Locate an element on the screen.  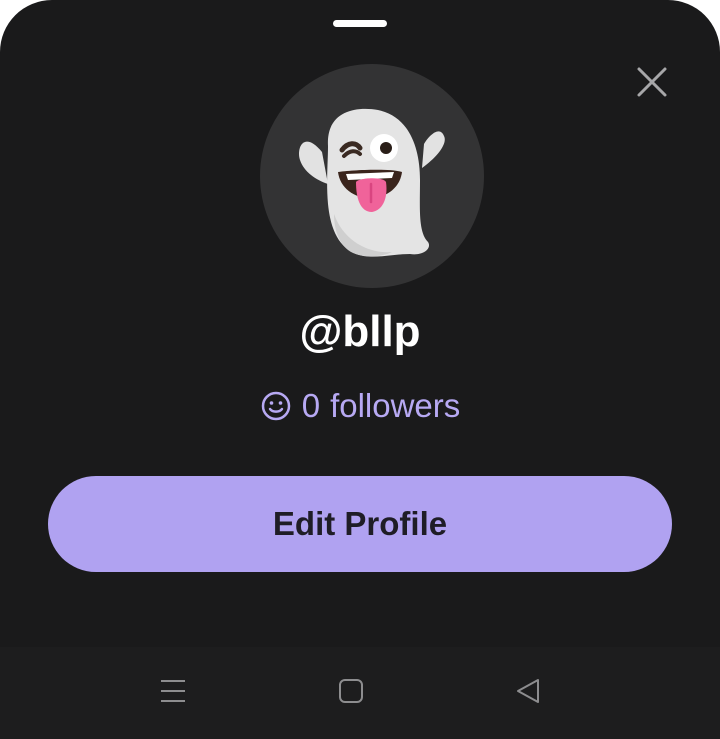
recent-apps-button is located at coordinates (173, 693).